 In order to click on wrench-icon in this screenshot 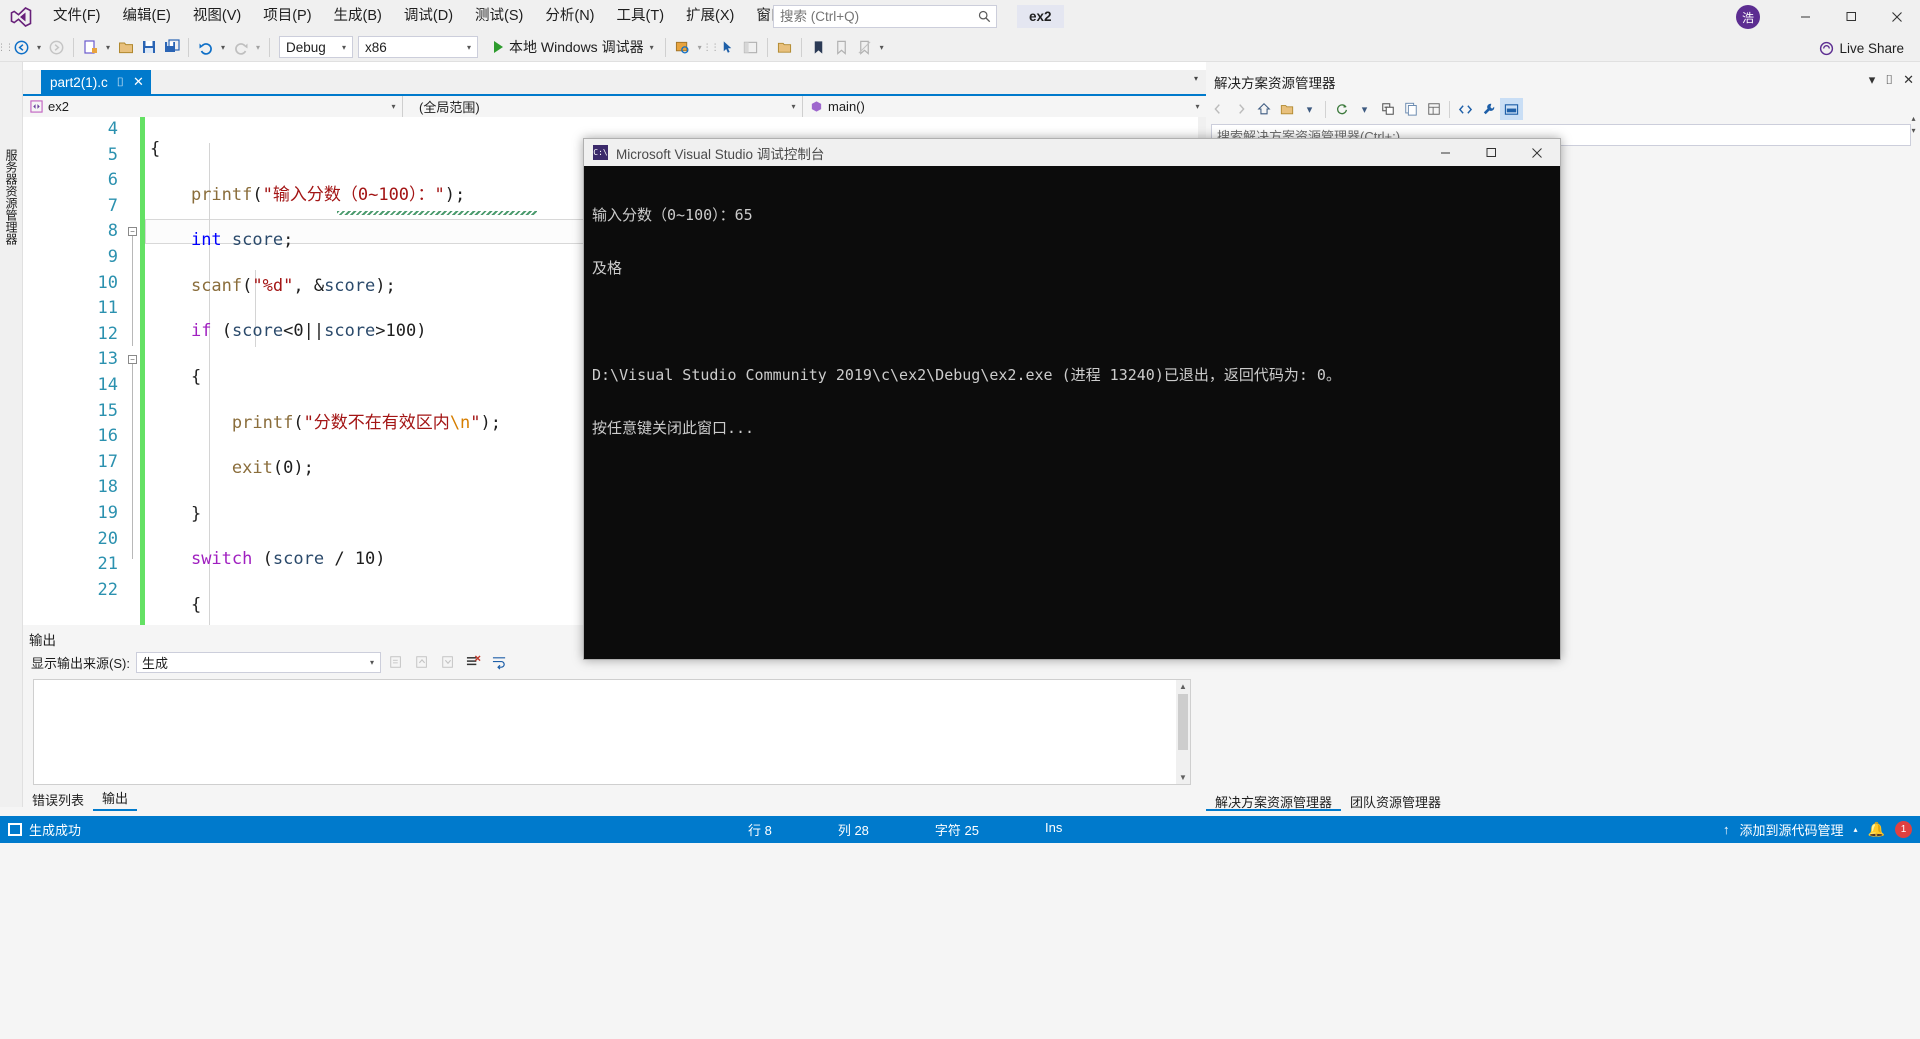, I will do `click(1488, 109)`.